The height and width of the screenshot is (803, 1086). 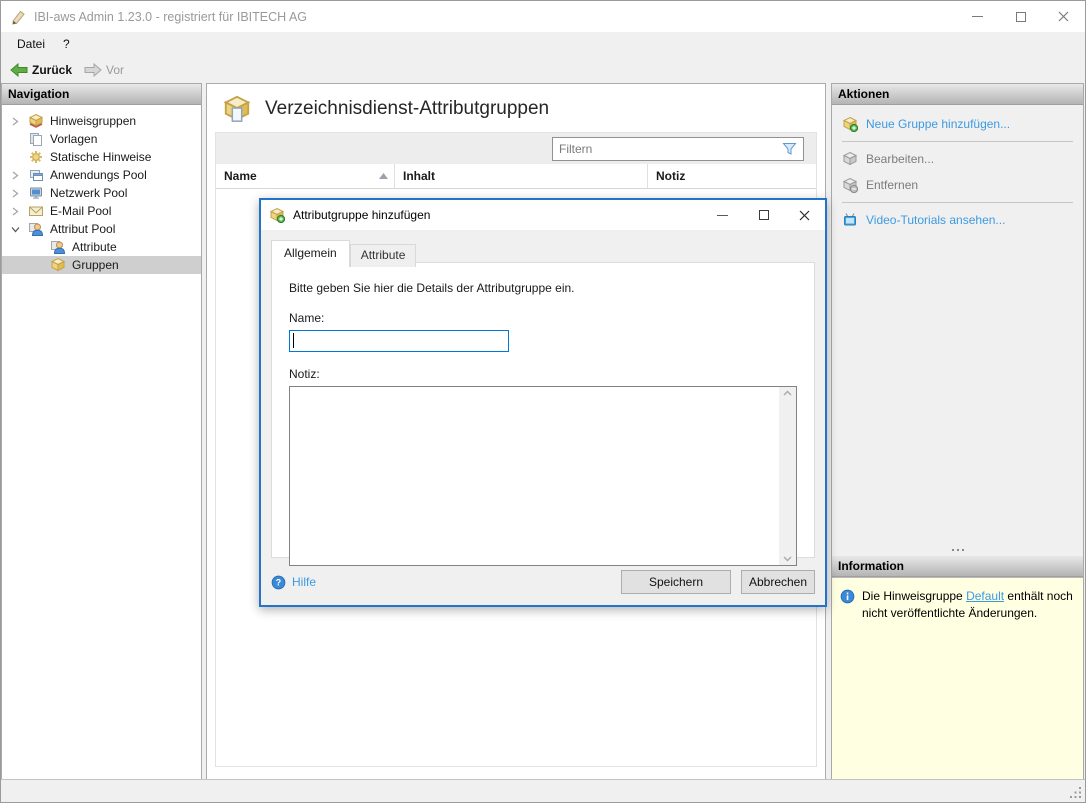 What do you see at coordinates (667, 149) in the screenshot?
I see `filter-input` at bounding box center [667, 149].